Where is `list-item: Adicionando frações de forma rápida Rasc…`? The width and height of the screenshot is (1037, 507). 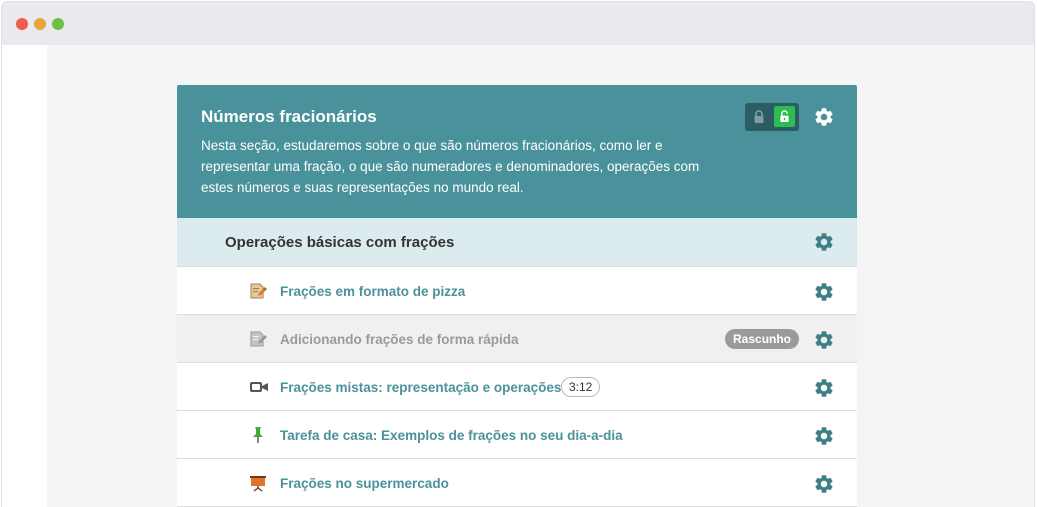 list-item: Adicionando frações de forma rápida Rasc… is located at coordinates (517, 339).